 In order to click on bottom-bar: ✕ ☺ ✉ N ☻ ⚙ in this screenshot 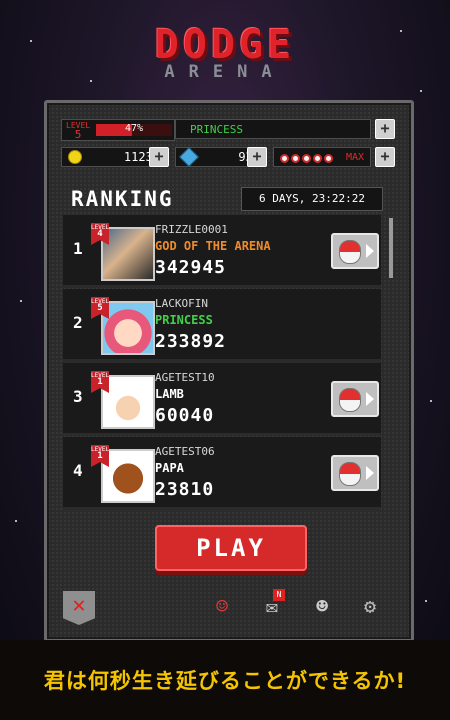, I will do `click(229, 607)`.